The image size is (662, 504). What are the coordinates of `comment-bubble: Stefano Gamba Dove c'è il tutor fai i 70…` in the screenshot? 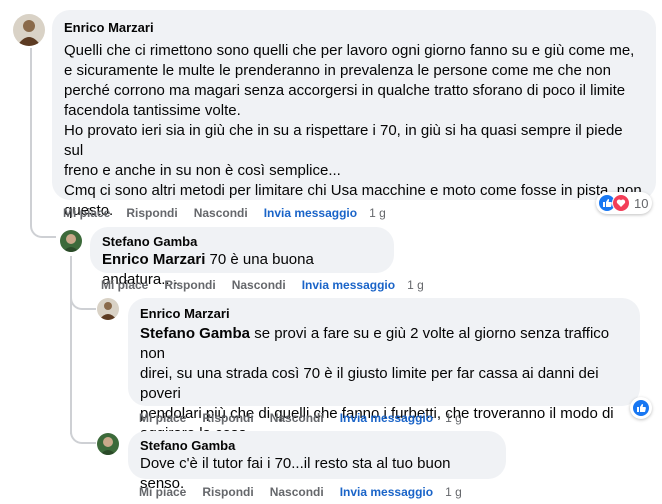 It's located at (317, 461).